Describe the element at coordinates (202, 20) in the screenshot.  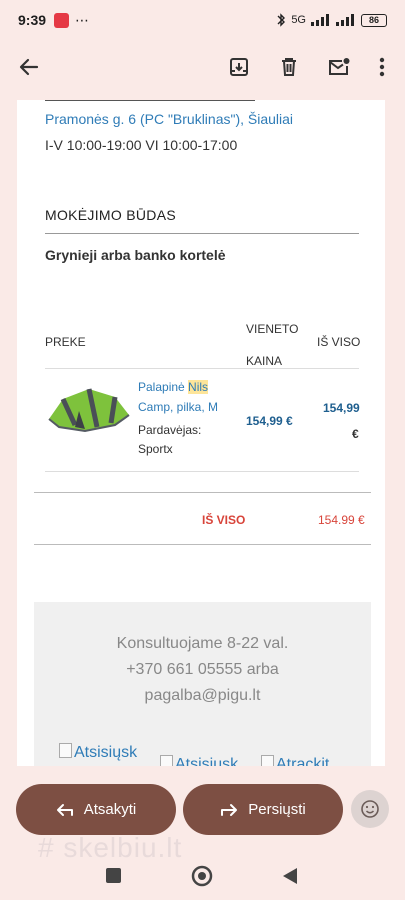
I see `status-bar: 9:39 ⋯ 5G 86` at that location.